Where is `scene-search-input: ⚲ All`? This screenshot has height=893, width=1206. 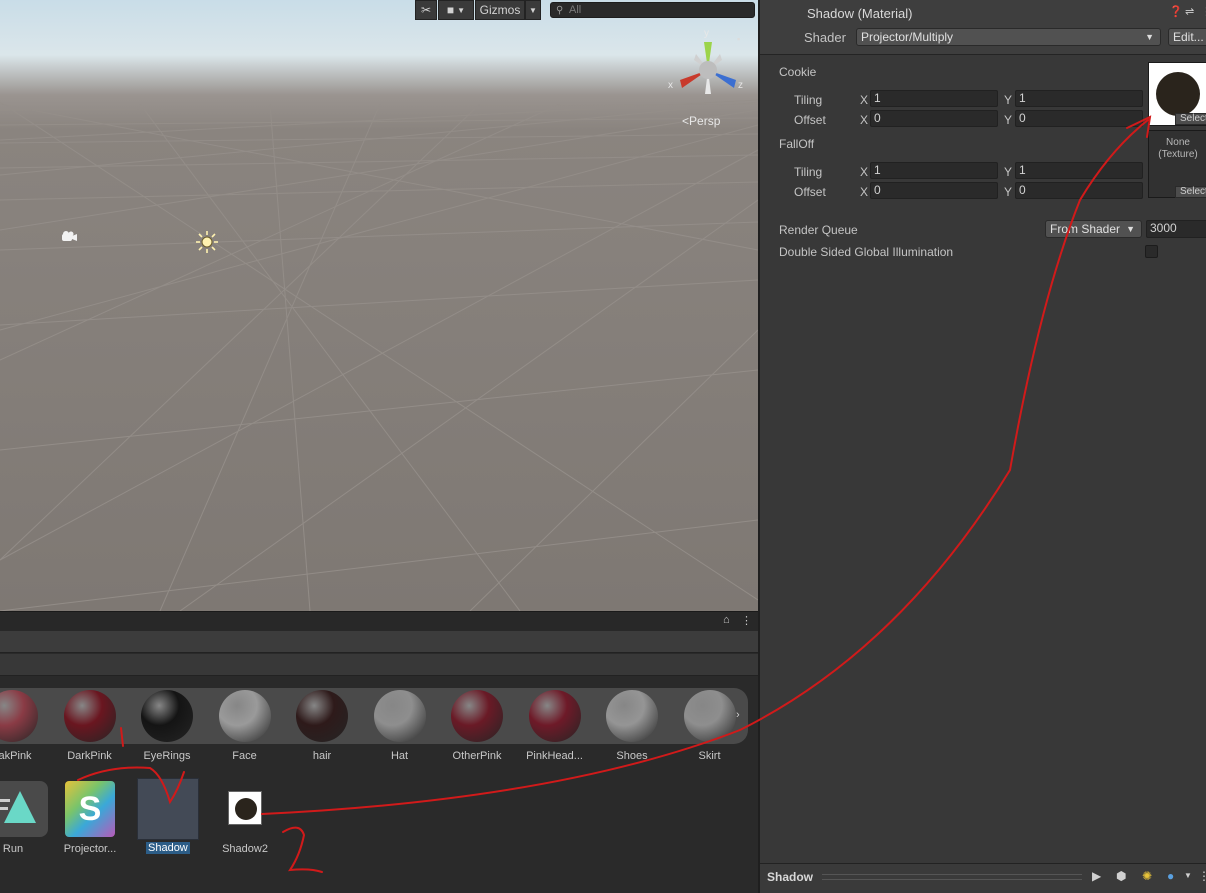
scene-search-input: ⚲ All is located at coordinates (652, 10).